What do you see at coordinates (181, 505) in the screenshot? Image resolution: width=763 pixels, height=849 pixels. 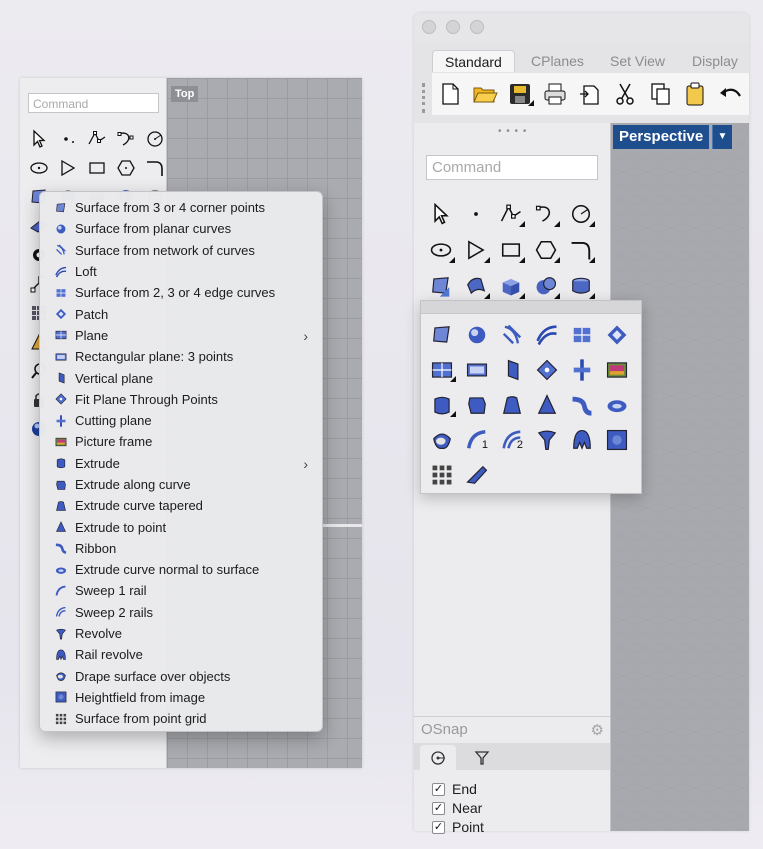 I see `menu-item: Extrude curve tapered` at bounding box center [181, 505].